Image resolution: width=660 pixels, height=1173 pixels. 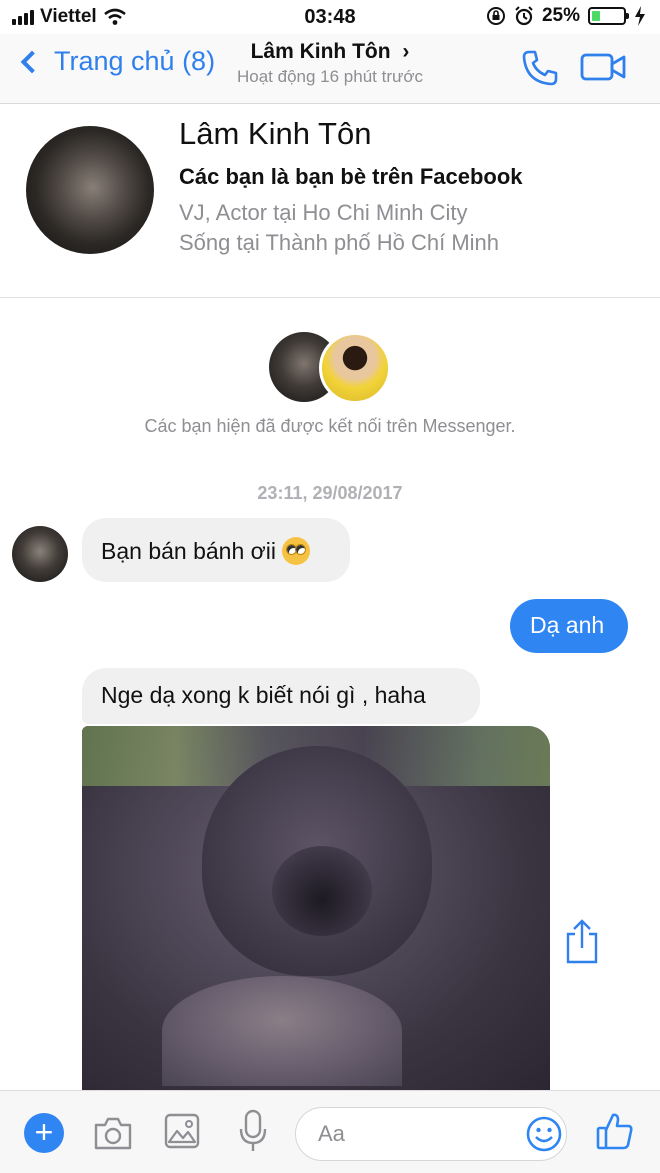 I want to click on status-right: 25%, so click(x=566, y=16).